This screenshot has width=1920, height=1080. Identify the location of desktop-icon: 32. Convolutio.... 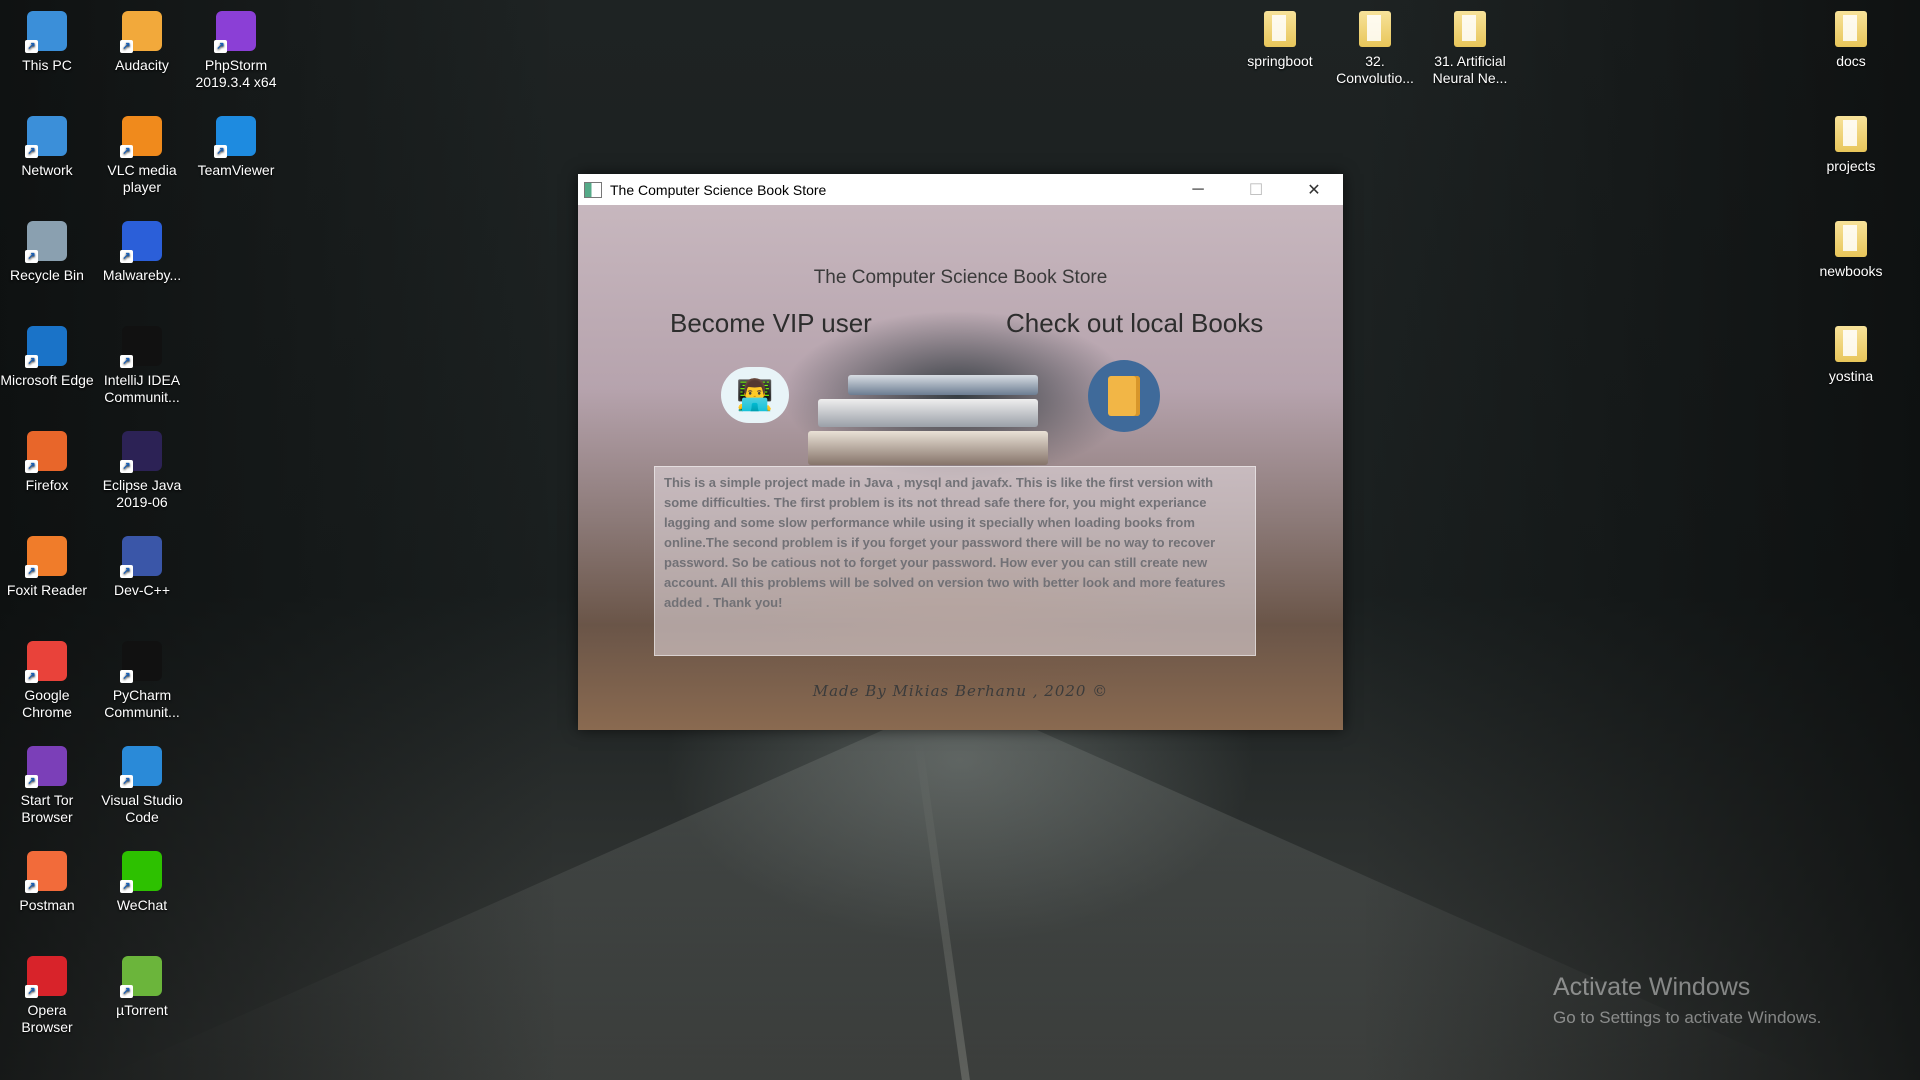
(1375, 46).